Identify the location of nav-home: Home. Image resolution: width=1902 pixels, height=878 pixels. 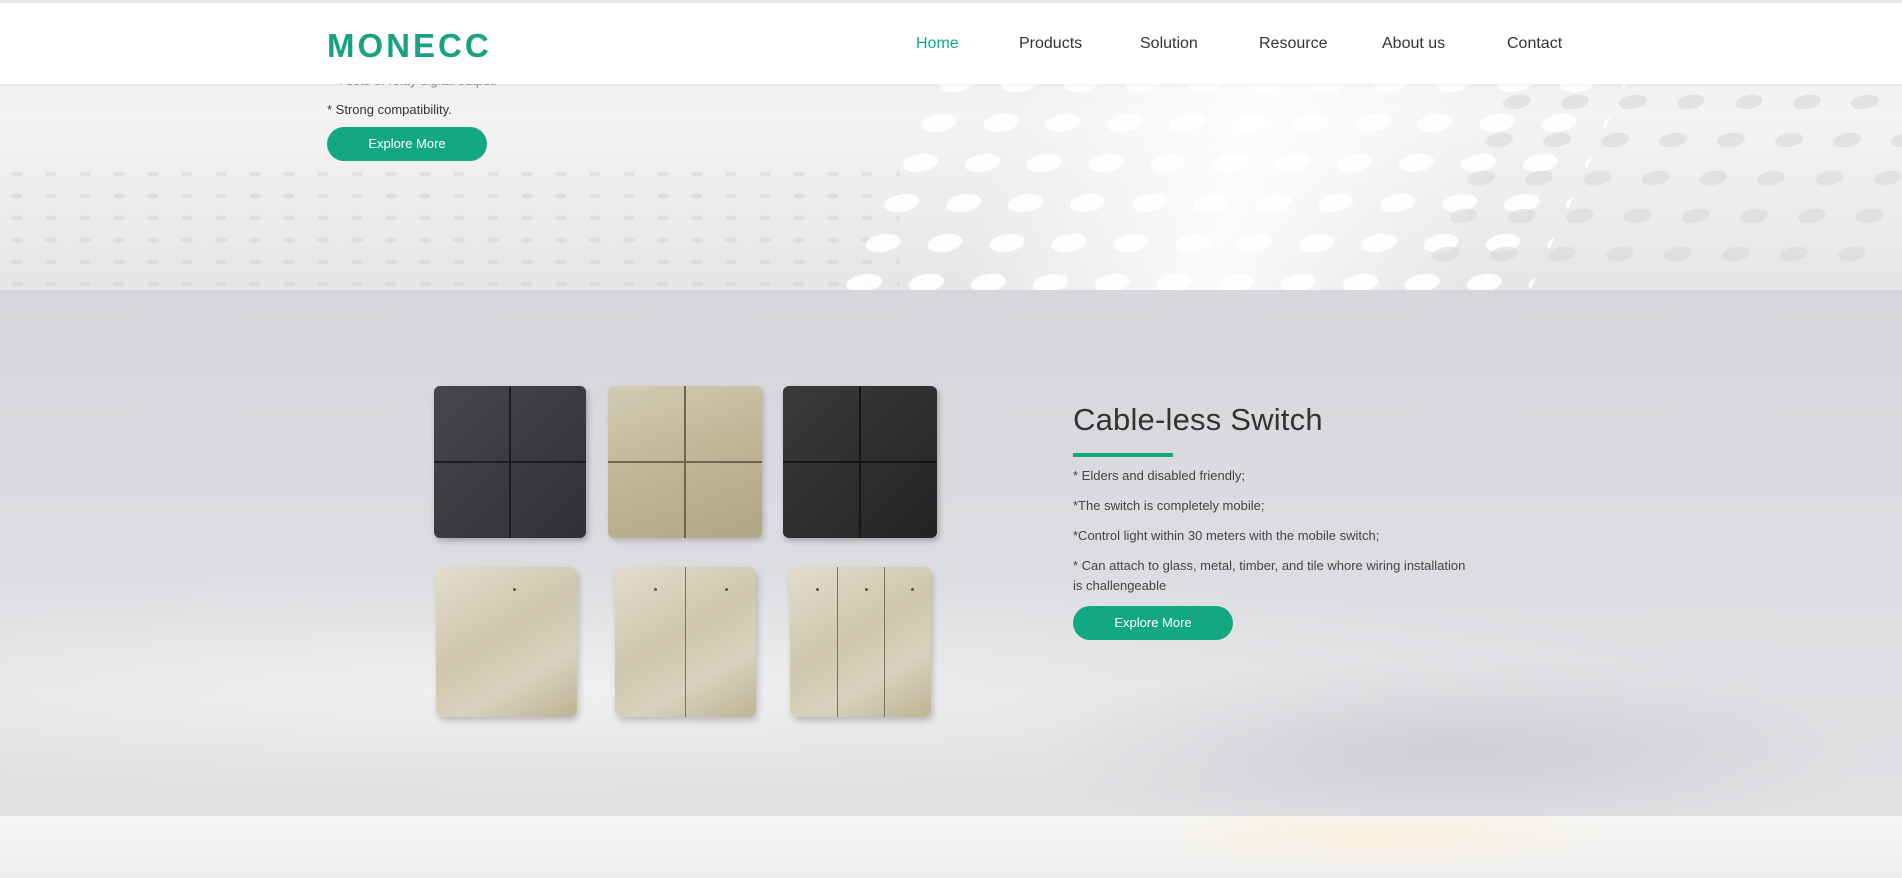
(937, 44).